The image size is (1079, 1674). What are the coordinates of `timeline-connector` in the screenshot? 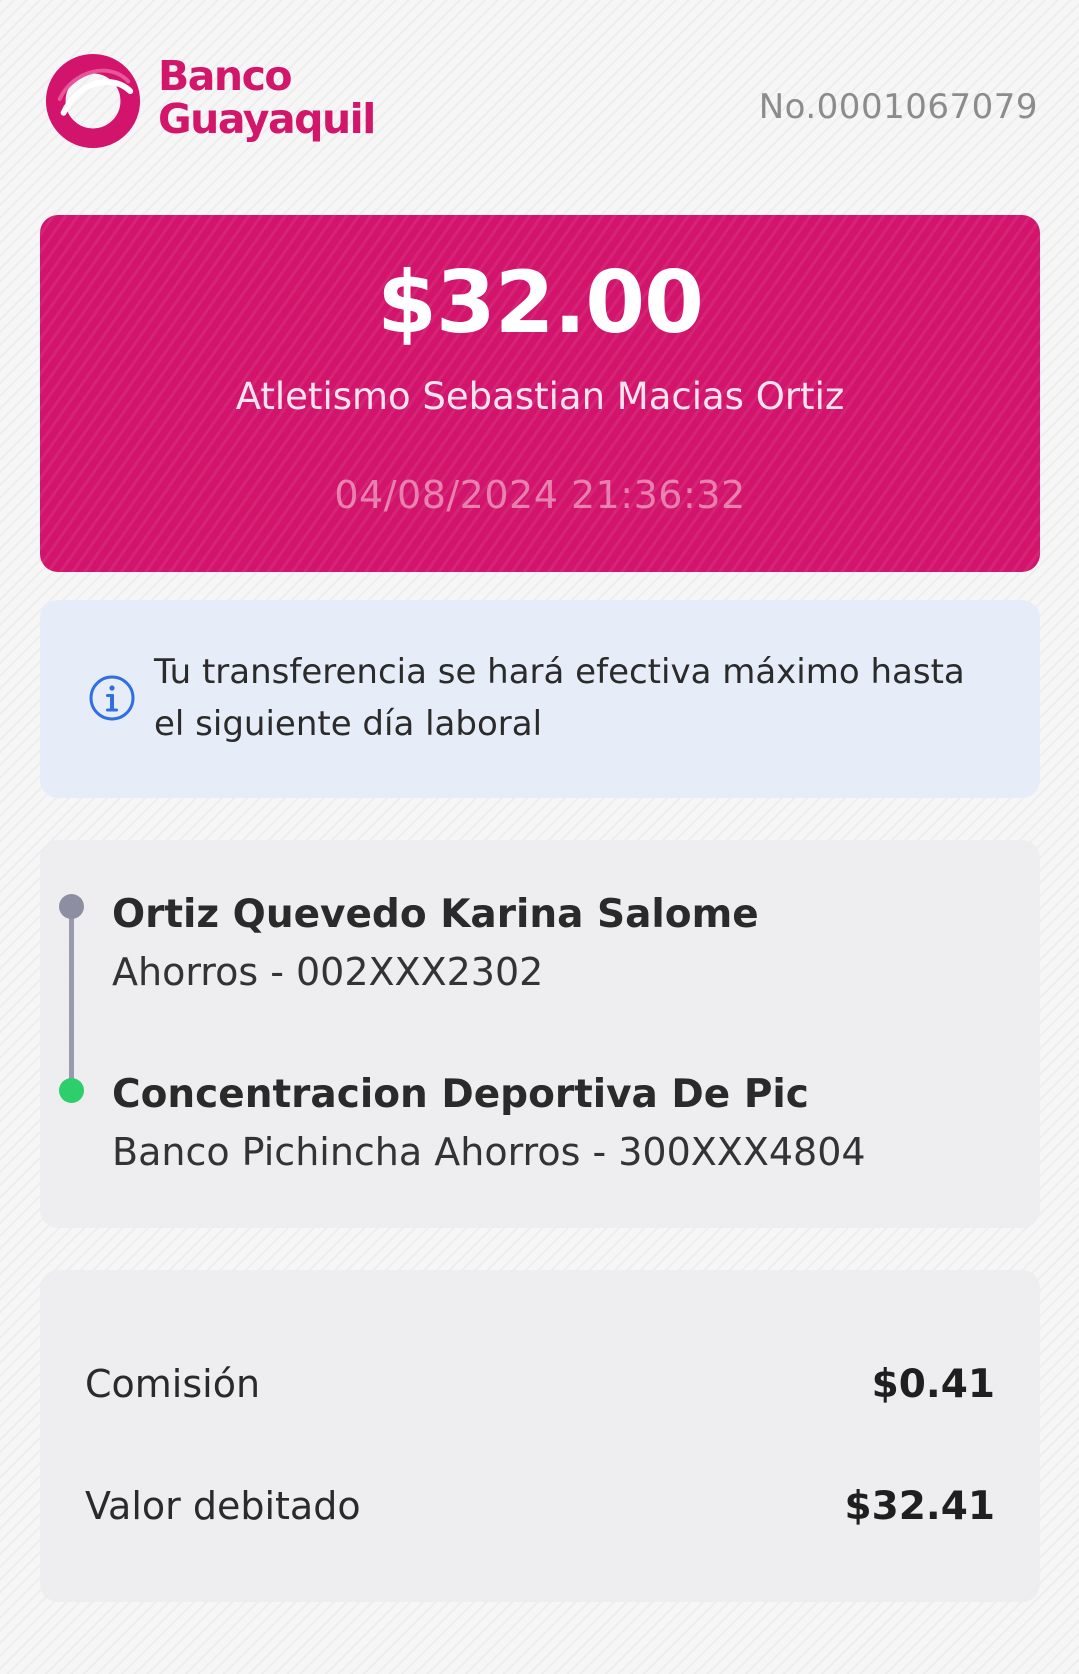 It's located at (71, 996).